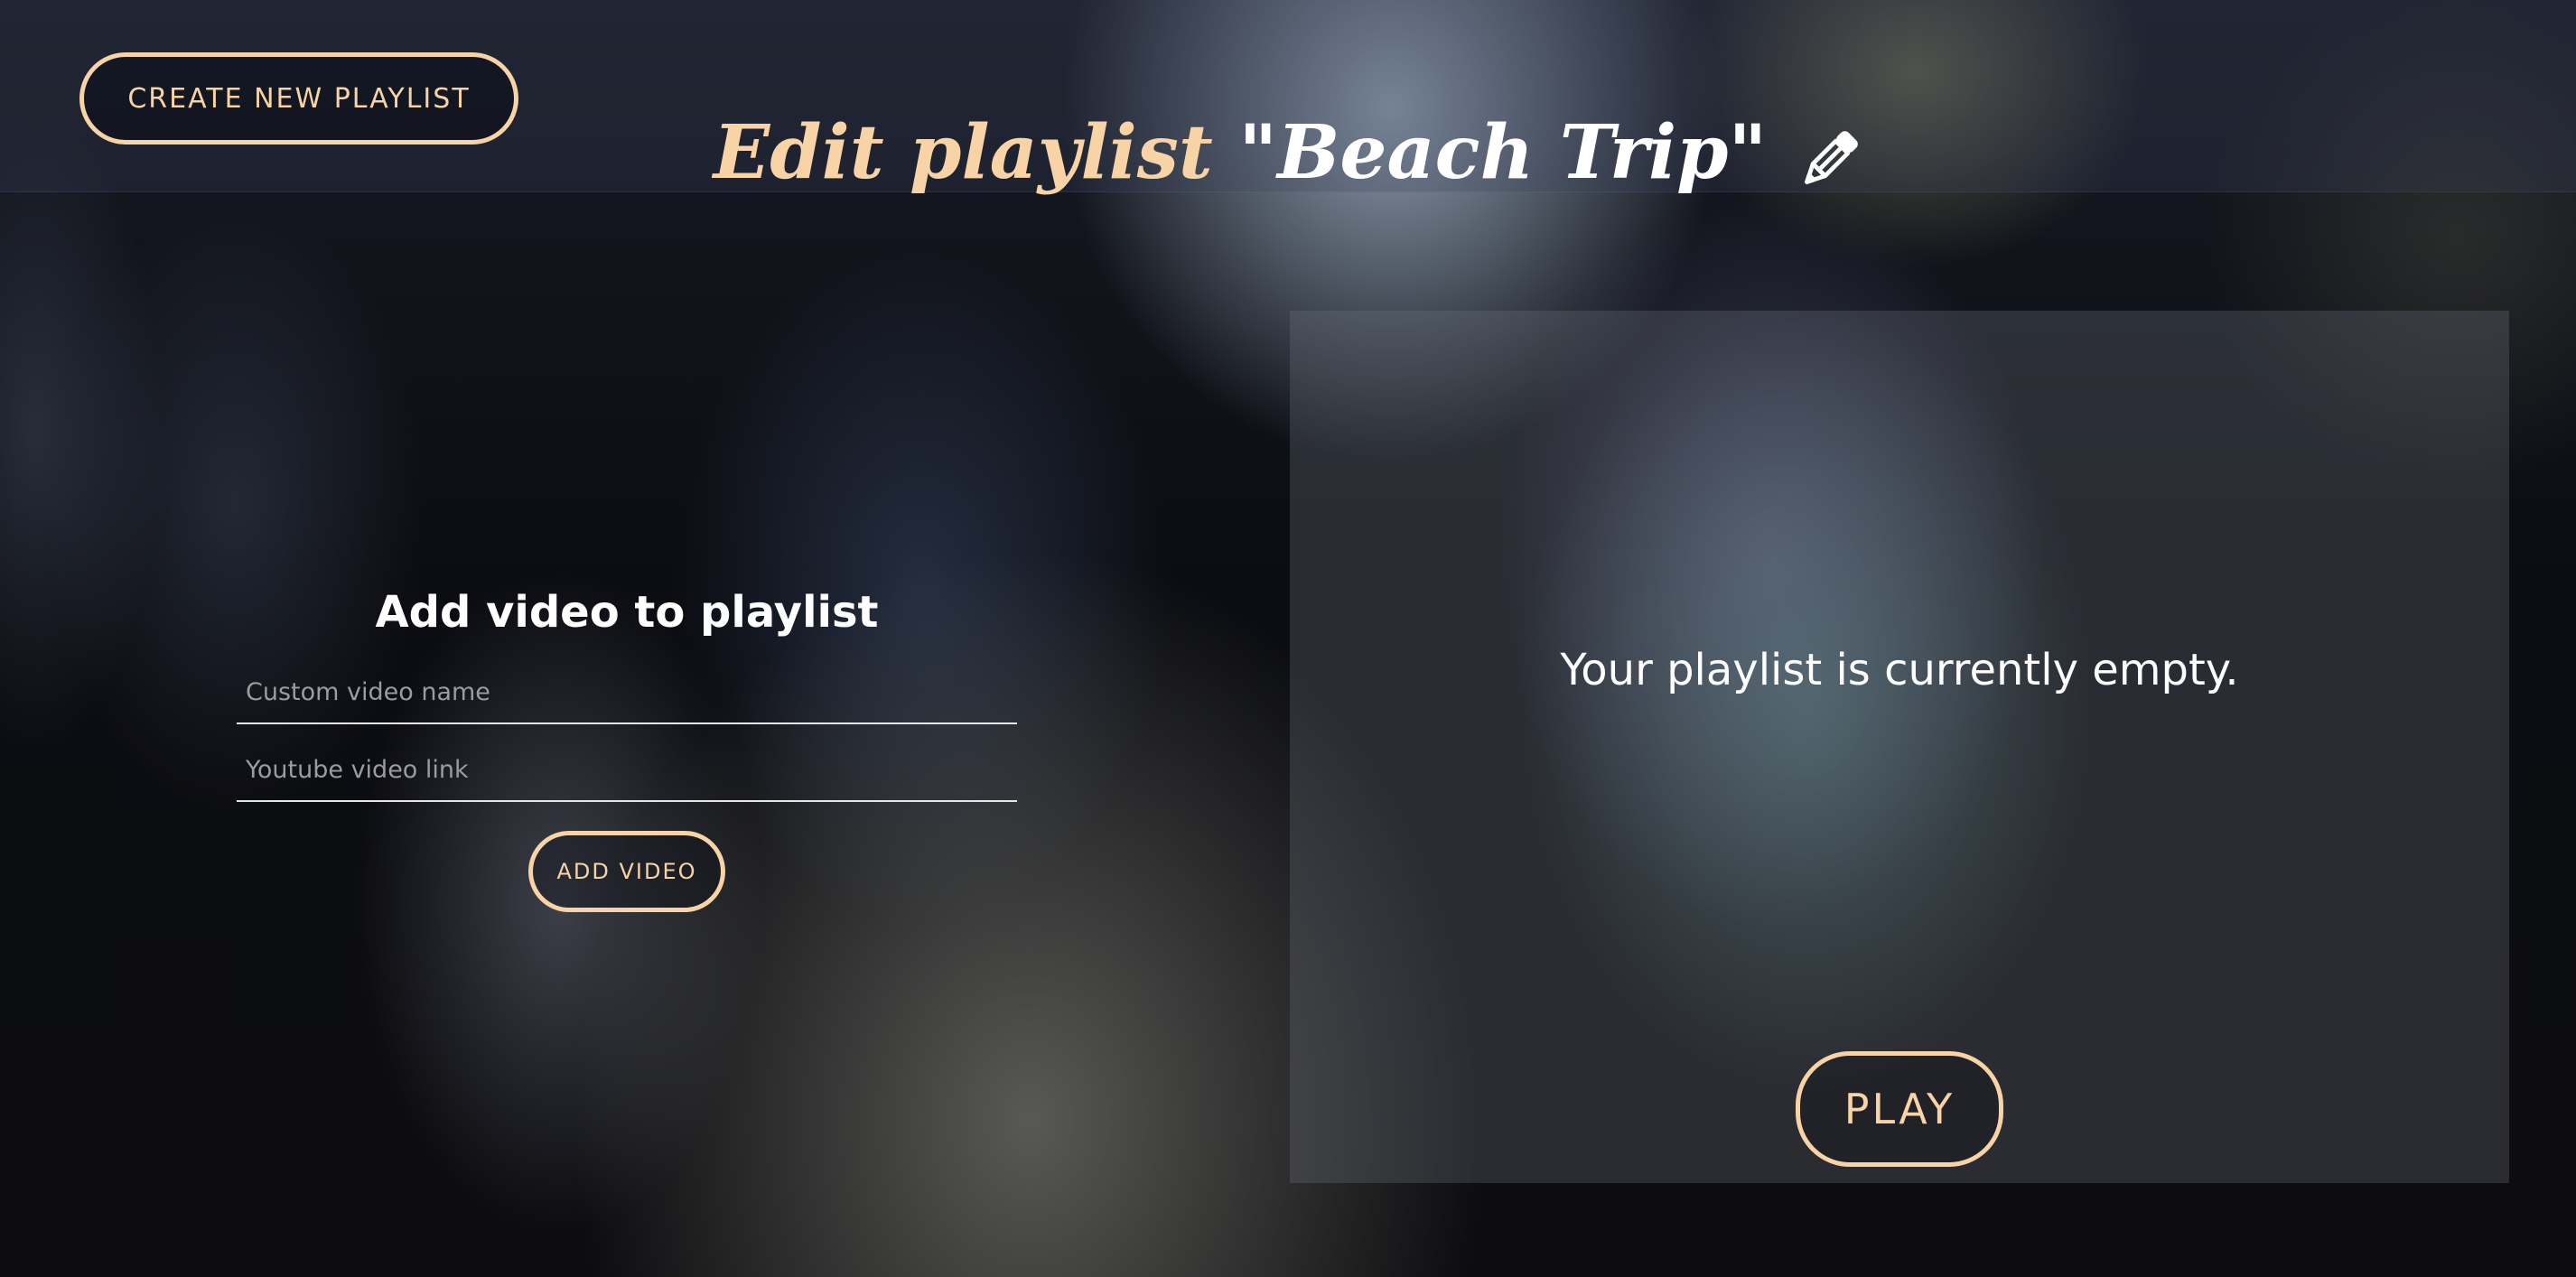 Image resolution: width=2576 pixels, height=1277 pixels. I want to click on youtube-video-link-input, so click(627, 771).